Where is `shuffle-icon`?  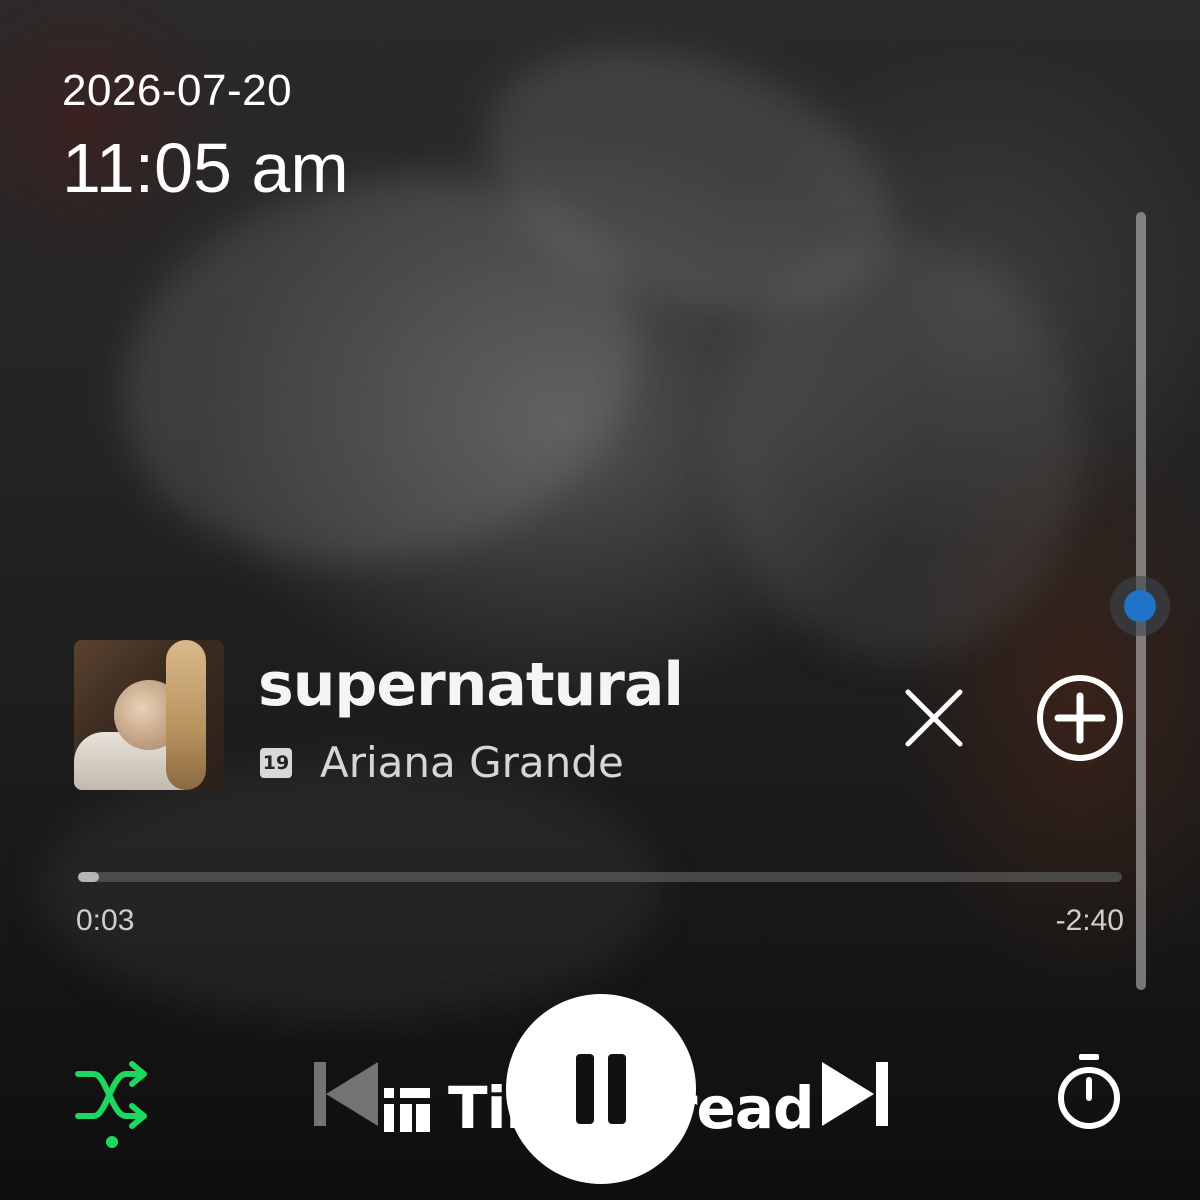 shuffle-icon is located at coordinates (111, 1095).